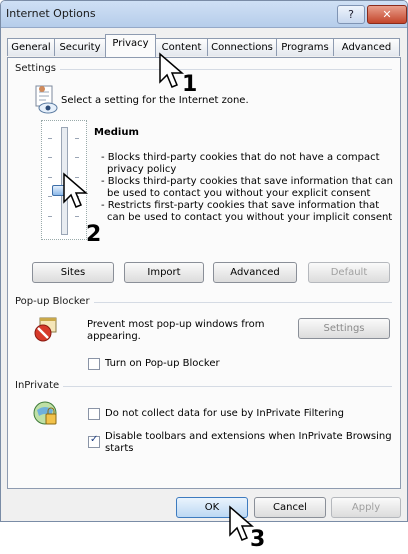  Describe the element at coordinates (387, 14) in the screenshot. I see `close-button: ✕` at that location.